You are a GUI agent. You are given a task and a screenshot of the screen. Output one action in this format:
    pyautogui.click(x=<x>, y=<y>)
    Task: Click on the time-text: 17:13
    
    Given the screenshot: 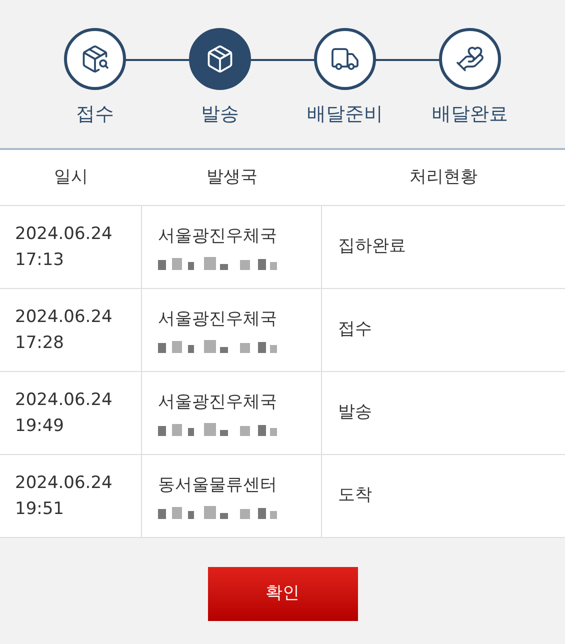 What is the action you would take?
    pyautogui.click(x=40, y=260)
    